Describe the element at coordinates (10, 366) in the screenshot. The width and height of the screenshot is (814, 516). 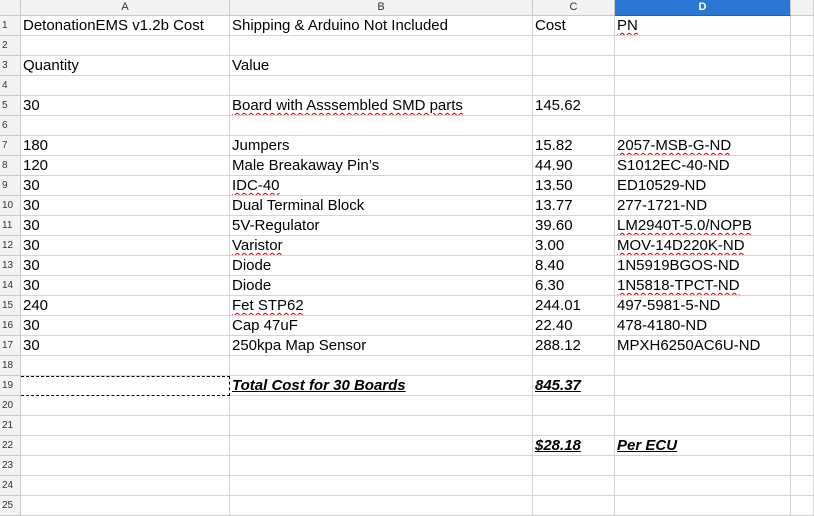
I see `row-header: 18` at that location.